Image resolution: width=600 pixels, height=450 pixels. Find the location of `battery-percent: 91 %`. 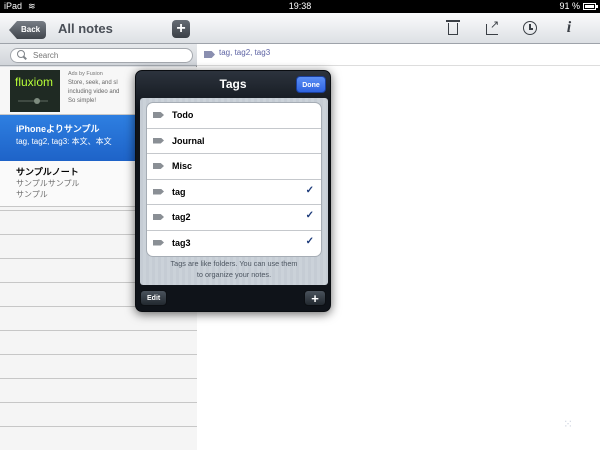

battery-percent: 91 % is located at coordinates (569, 6).